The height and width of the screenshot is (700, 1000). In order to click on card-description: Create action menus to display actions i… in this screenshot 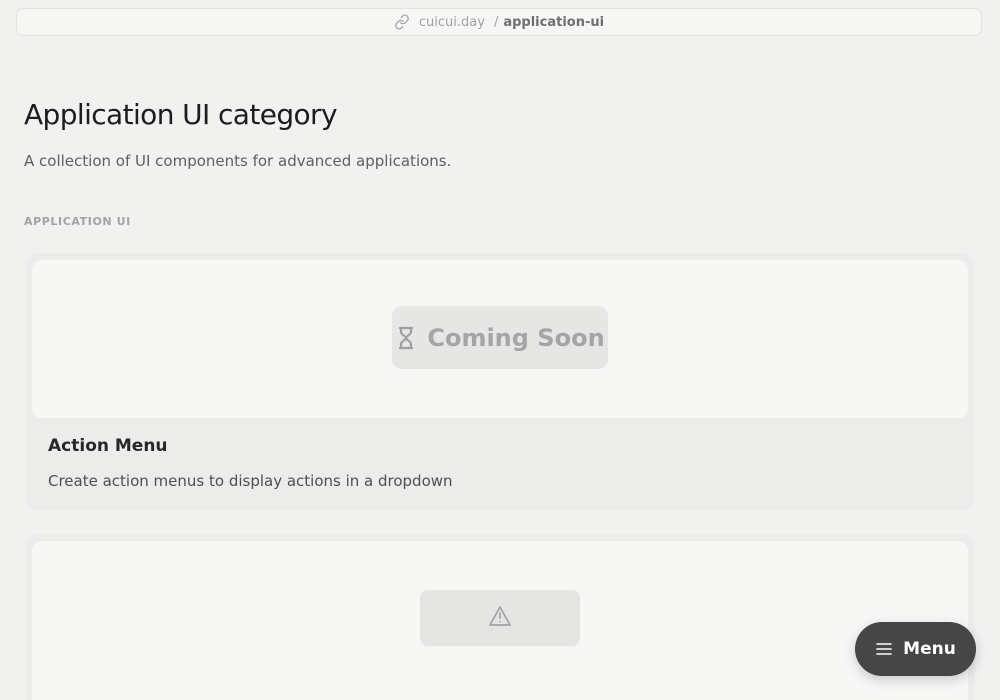, I will do `click(250, 481)`.